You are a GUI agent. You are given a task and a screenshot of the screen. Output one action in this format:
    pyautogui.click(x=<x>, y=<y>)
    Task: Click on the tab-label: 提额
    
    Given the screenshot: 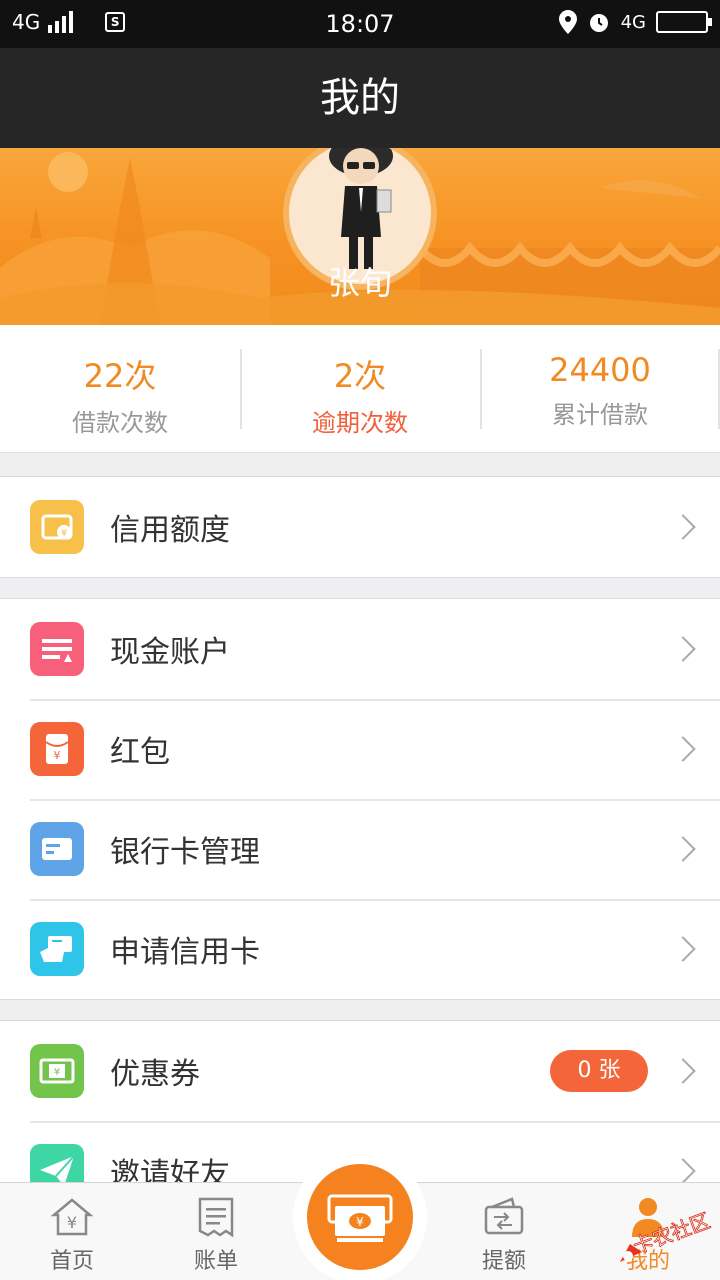 What is the action you would take?
    pyautogui.click(x=503, y=1261)
    